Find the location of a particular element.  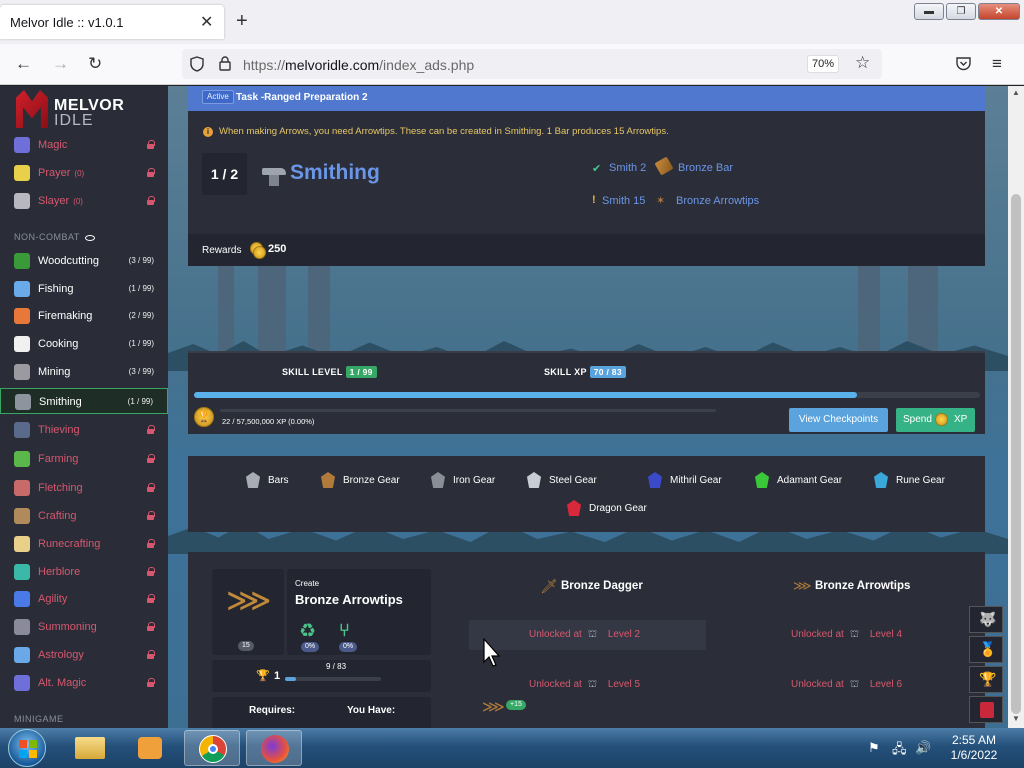

mastery-bar-fill is located at coordinates (290, 679).